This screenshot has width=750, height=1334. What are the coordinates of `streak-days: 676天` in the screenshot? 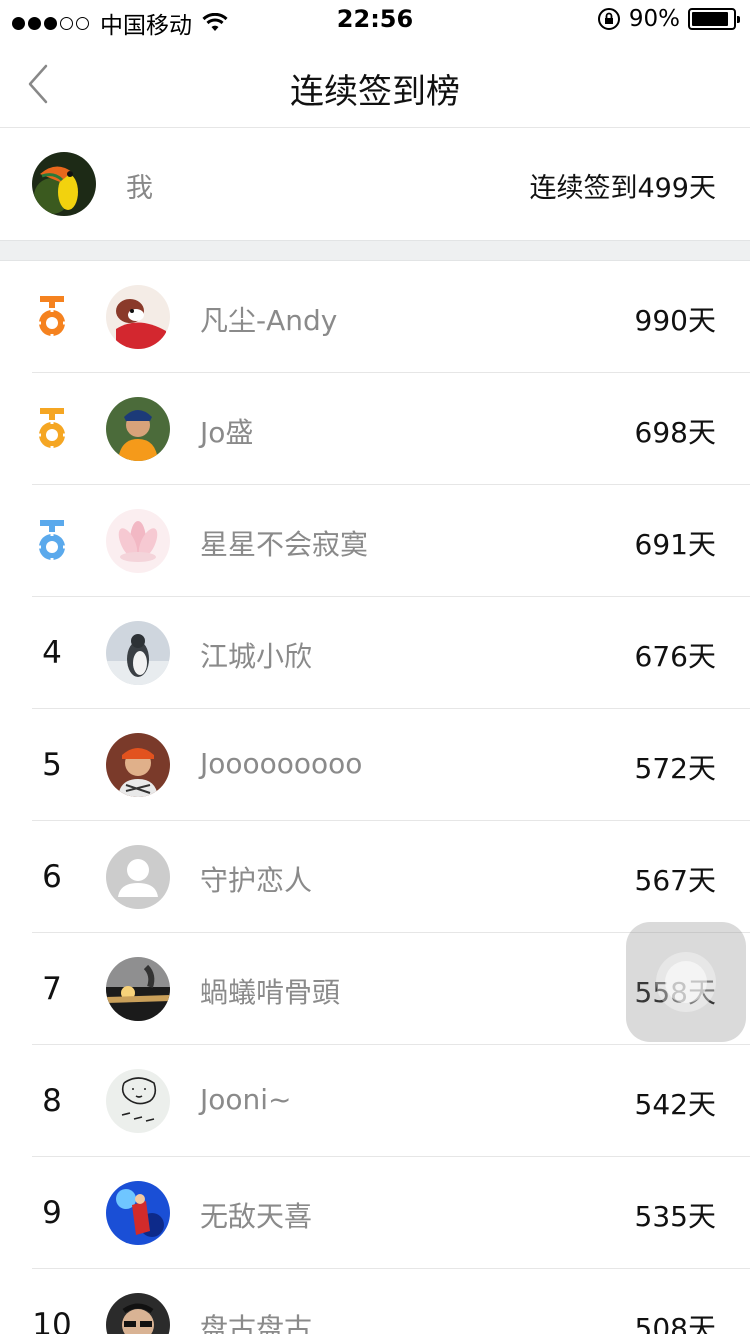 It's located at (675, 656).